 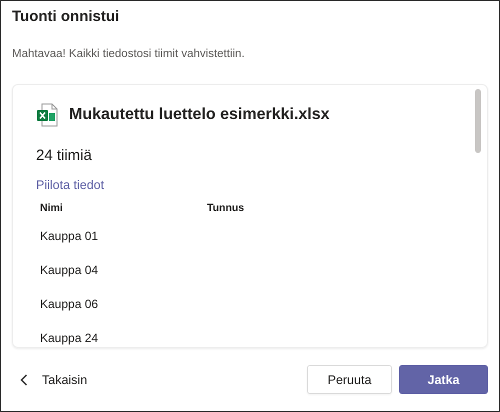 What do you see at coordinates (52, 209) in the screenshot?
I see `column-header: Nimi` at bounding box center [52, 209].